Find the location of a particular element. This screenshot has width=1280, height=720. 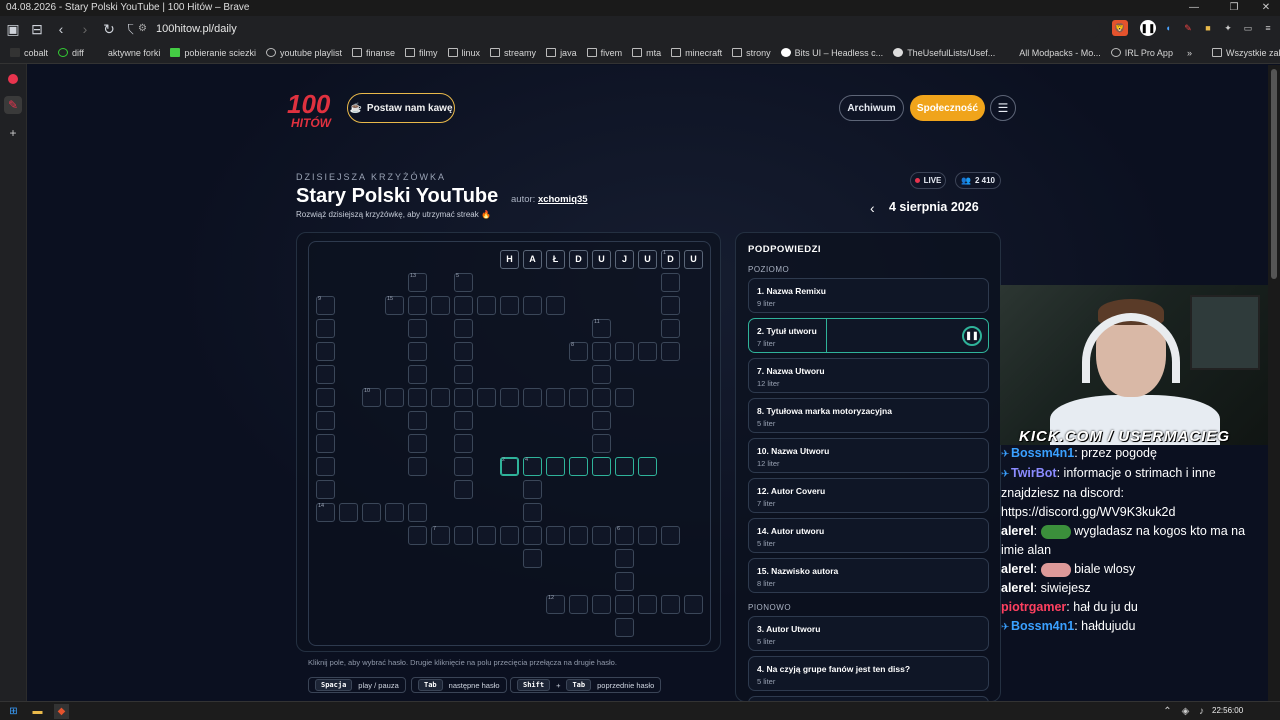

scrollbar-thumb is located at coordinates (1274, 174).